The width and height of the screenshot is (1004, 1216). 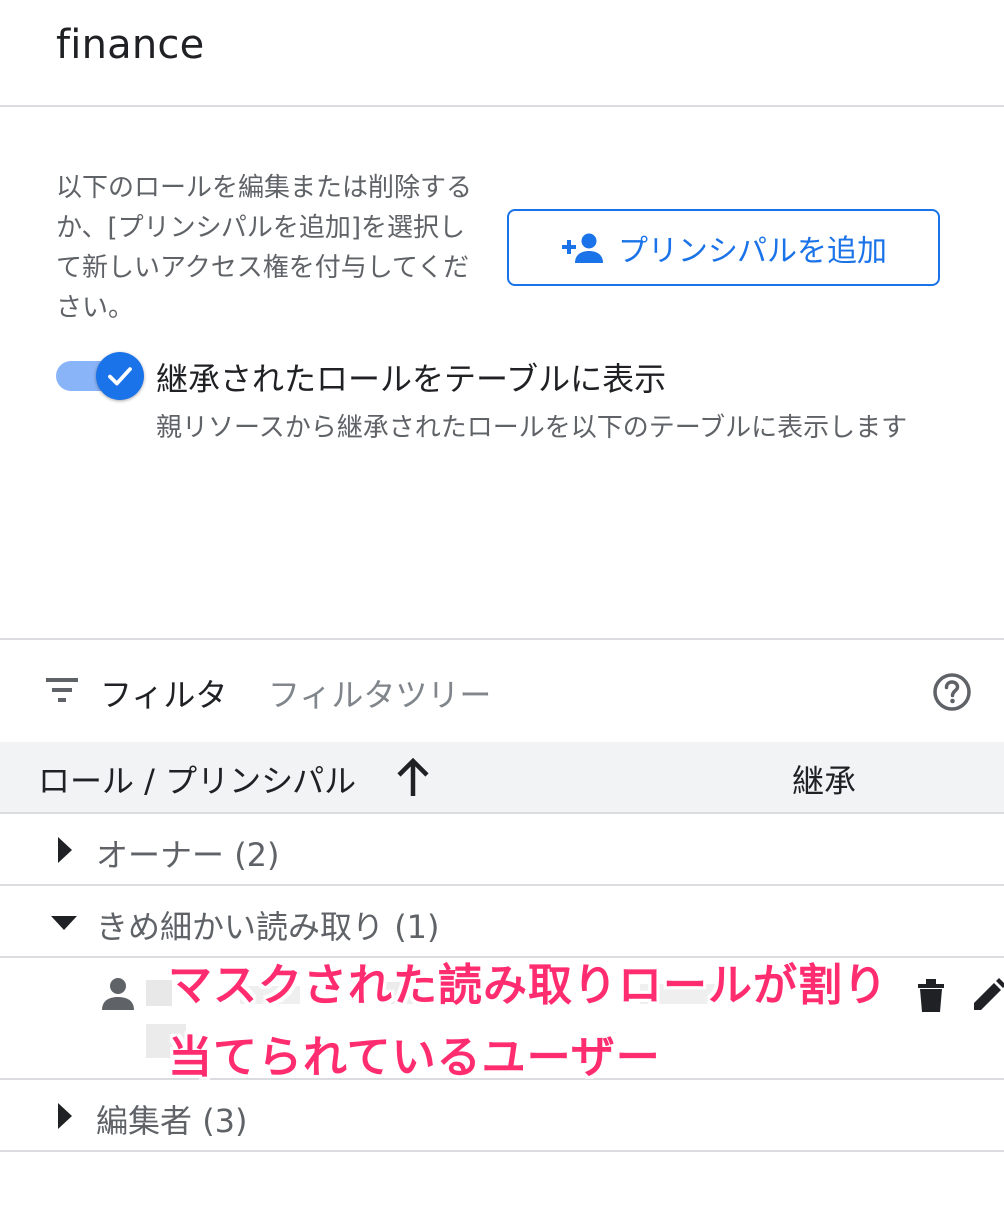 I want to click on filter-bar: フィルタ フィルタツリー, so click(x=502, y=690).